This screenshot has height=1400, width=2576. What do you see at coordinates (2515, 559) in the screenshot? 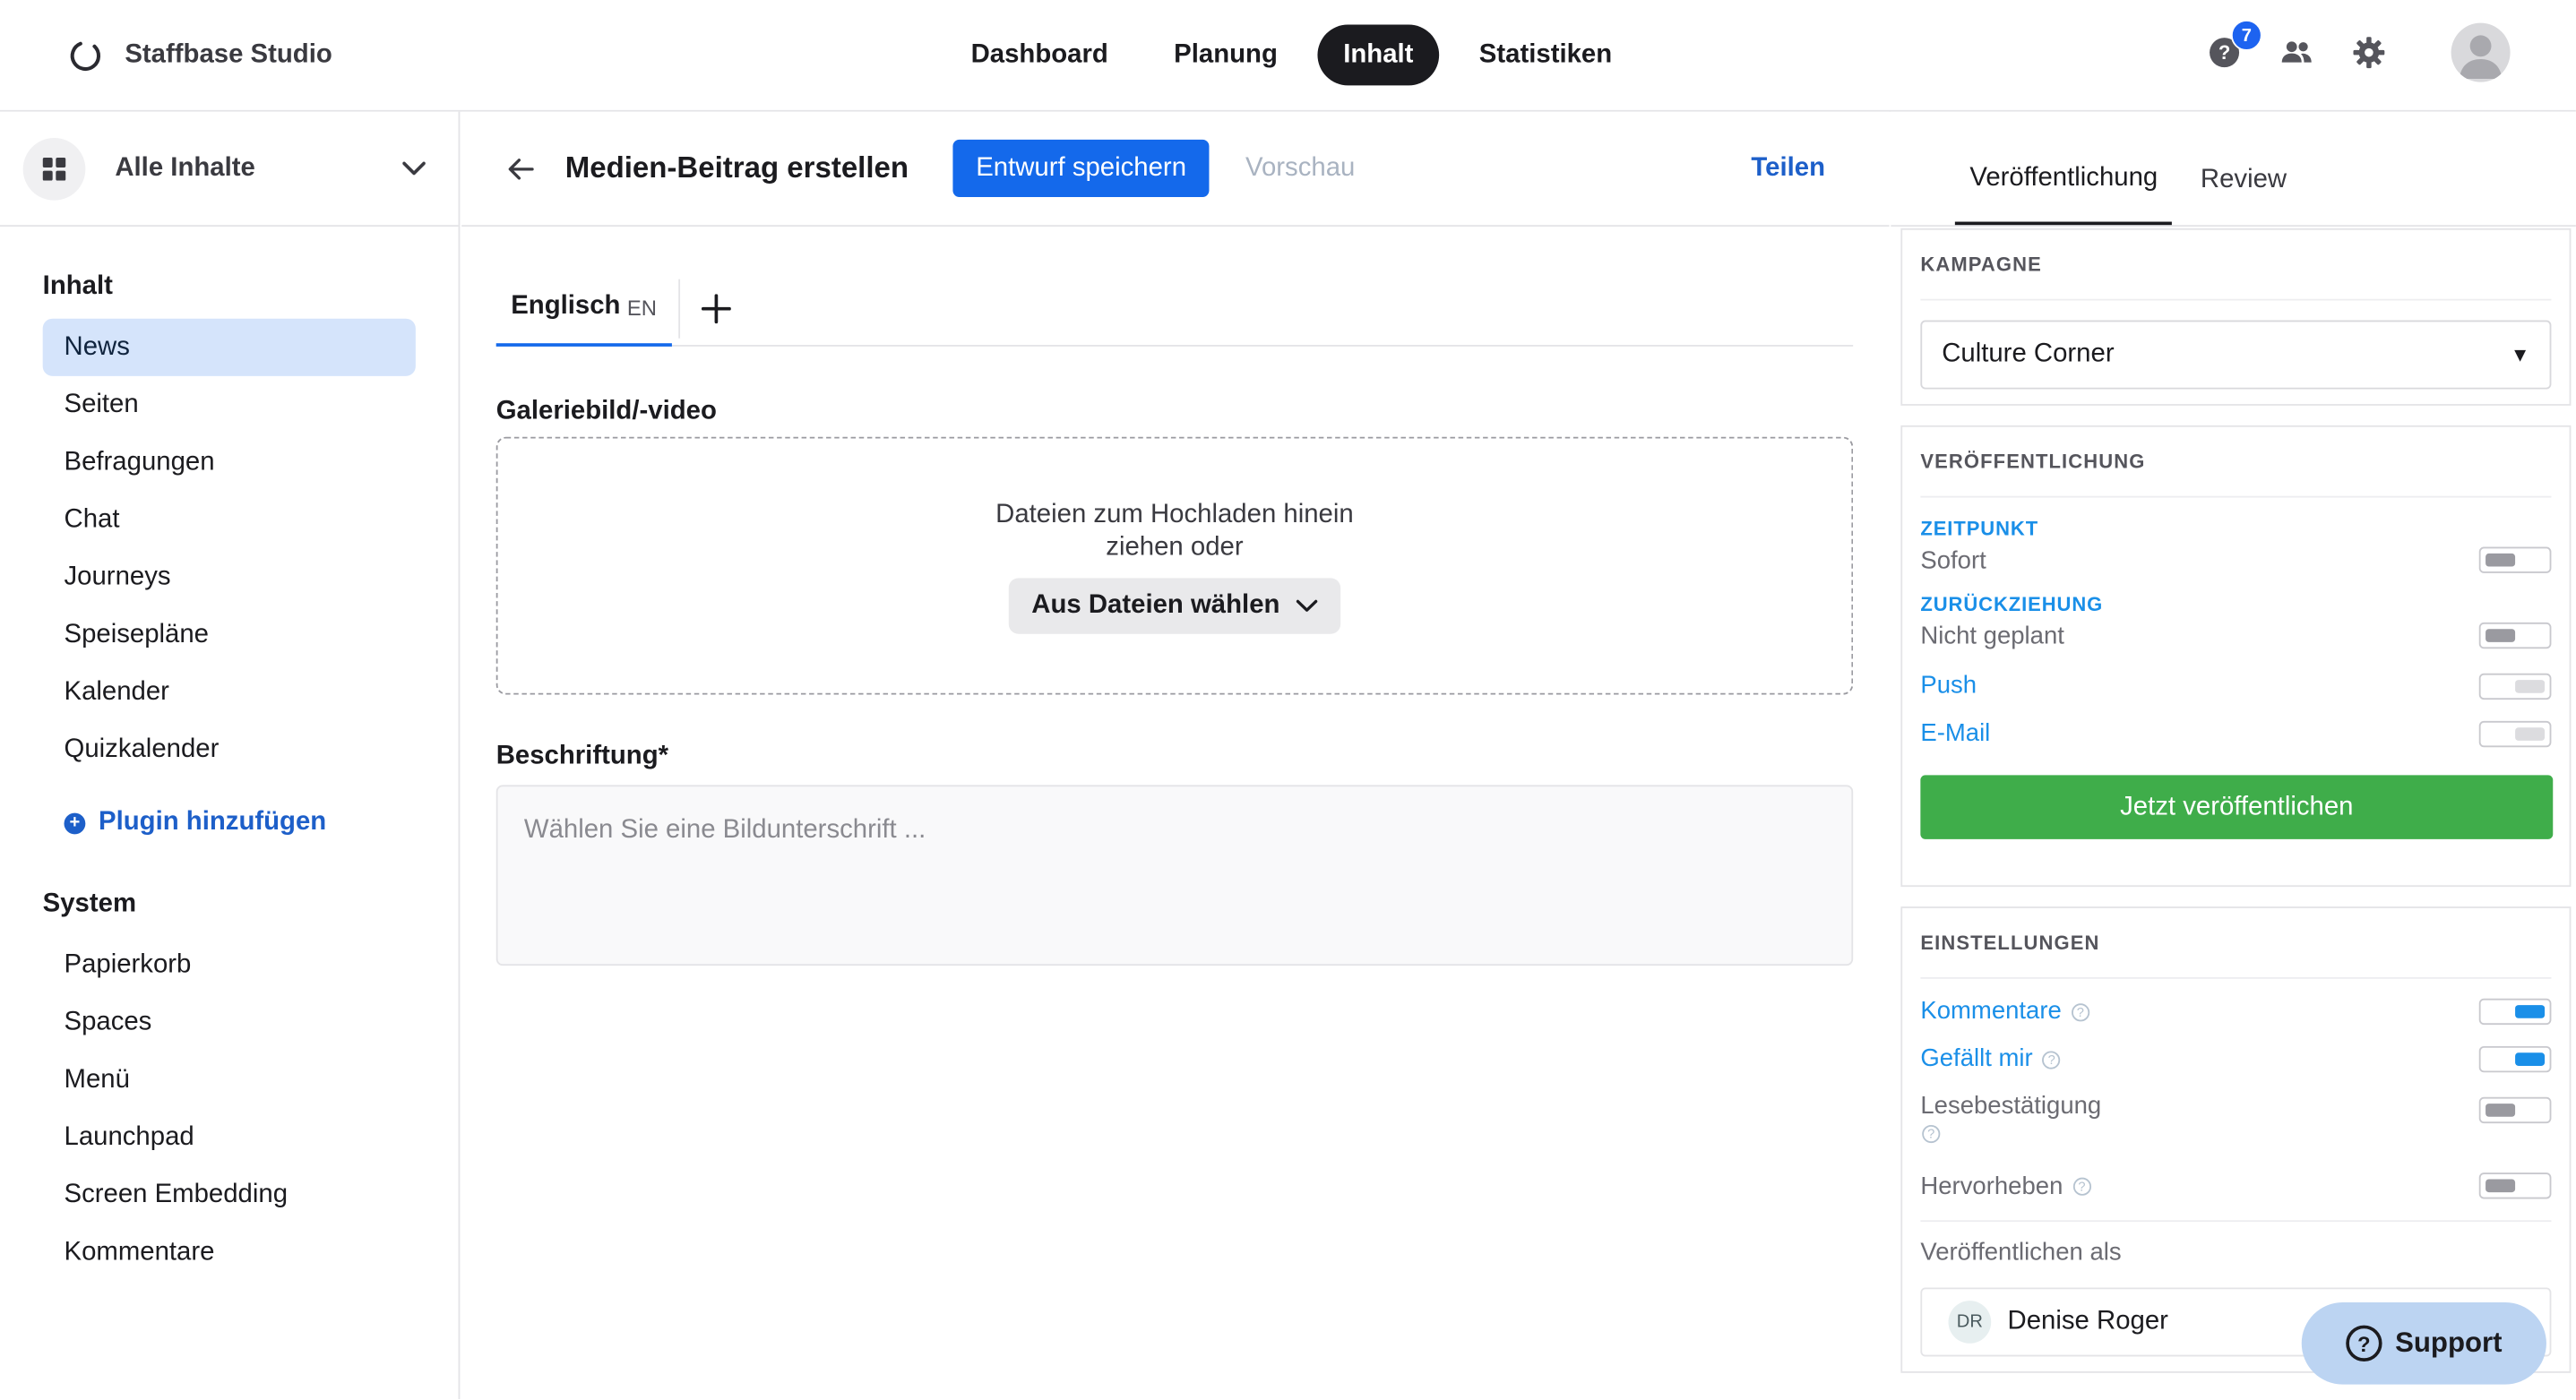
I see `timing-toggle` at bounding box center [2515, 559].